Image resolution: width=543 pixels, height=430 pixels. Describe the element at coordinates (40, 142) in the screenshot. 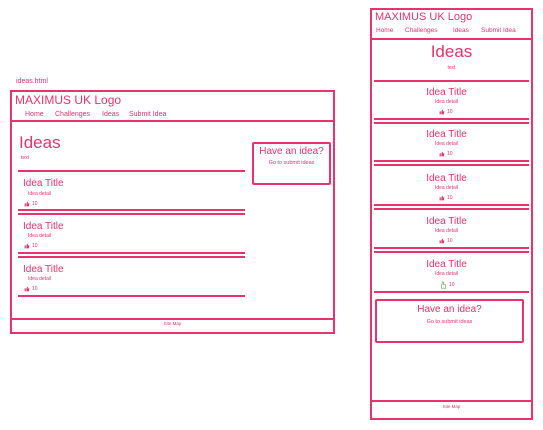

I see `desktop-page-title: Ideas` at that location.